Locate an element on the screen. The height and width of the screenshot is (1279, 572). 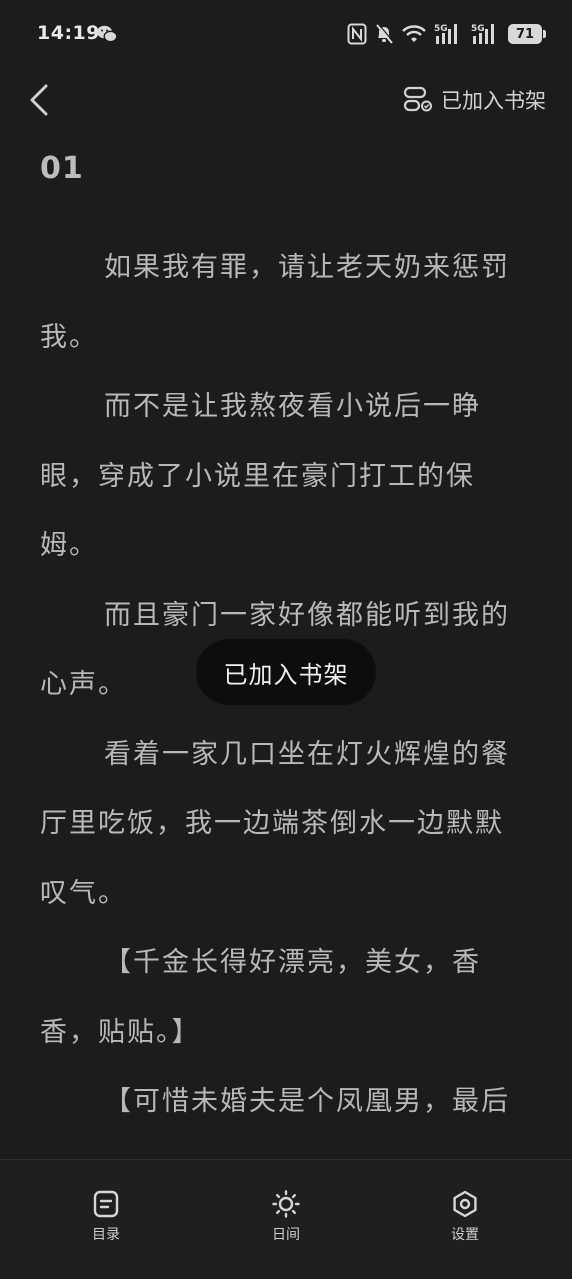
nav-item-settings: 设置 is located at coordinates (465, 1217).